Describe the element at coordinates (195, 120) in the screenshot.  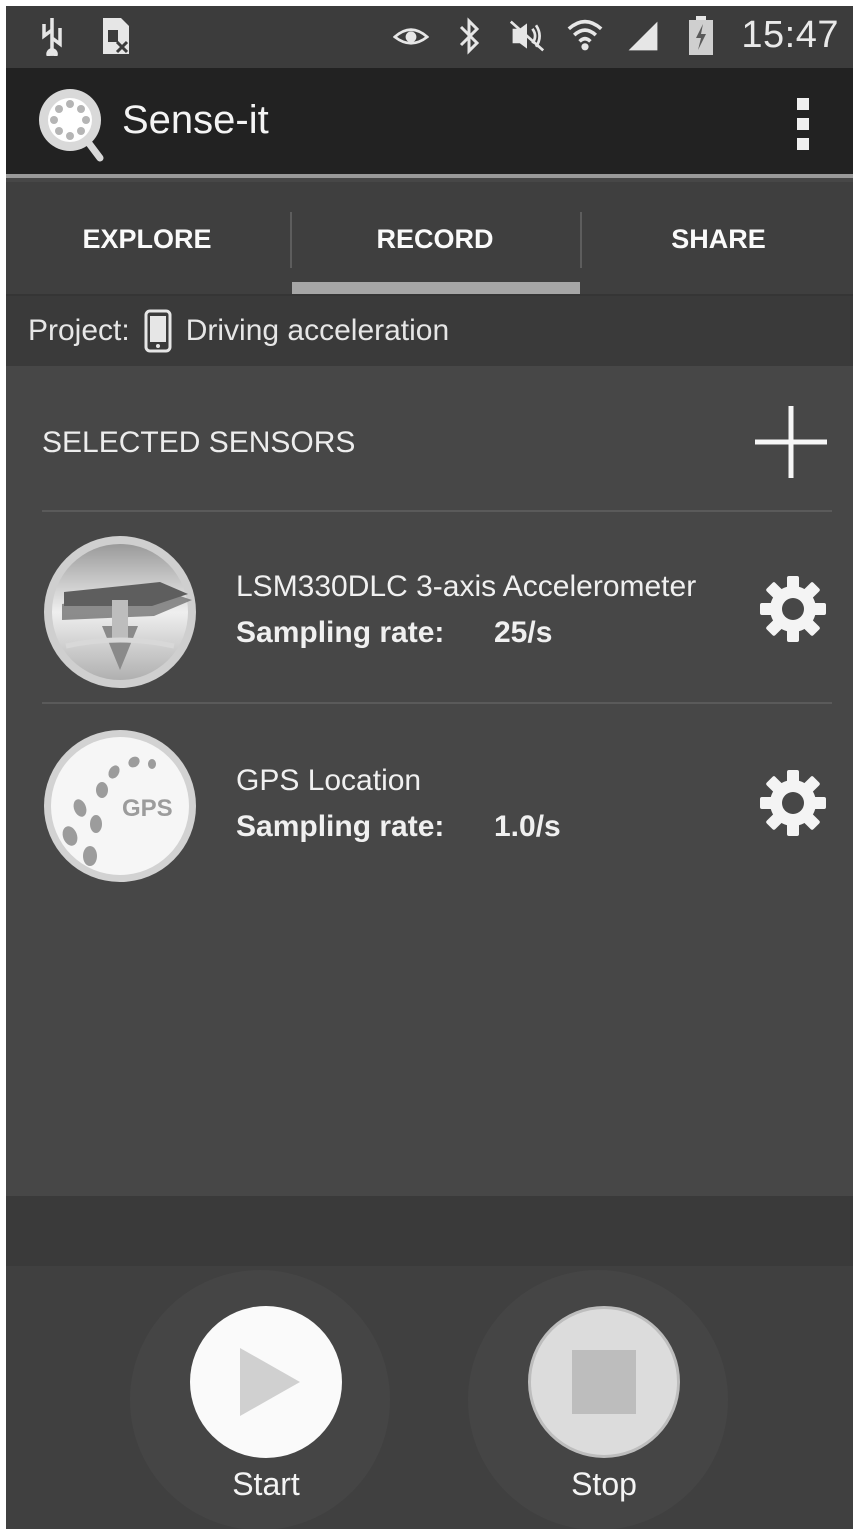
I see `app-title: Sense-it` at that location.